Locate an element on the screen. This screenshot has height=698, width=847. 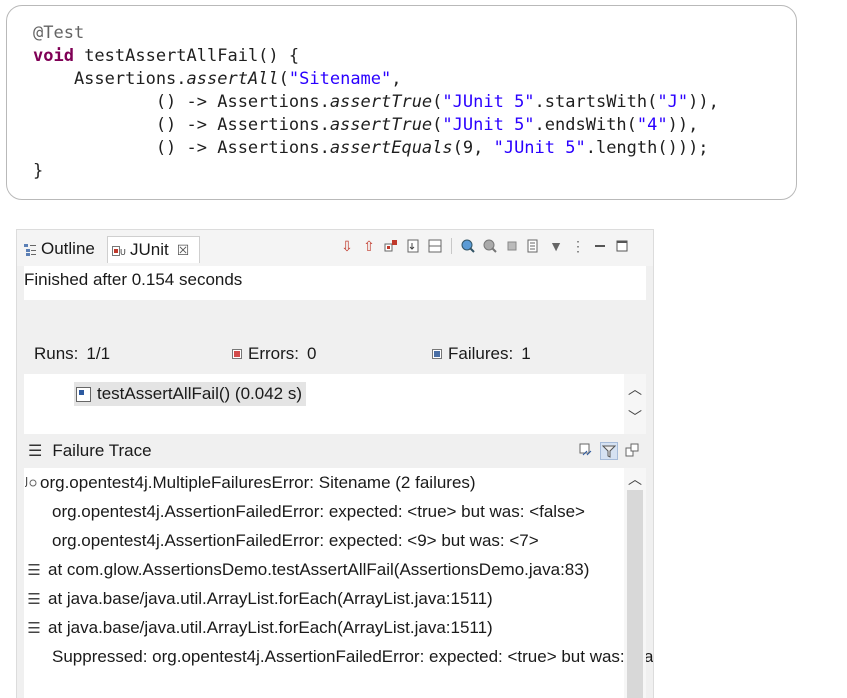
view-tab-bar: Outline U JUnit ☒ ⇩ ⇧ ▼ ⋮ is located at coordinates (335, 248).